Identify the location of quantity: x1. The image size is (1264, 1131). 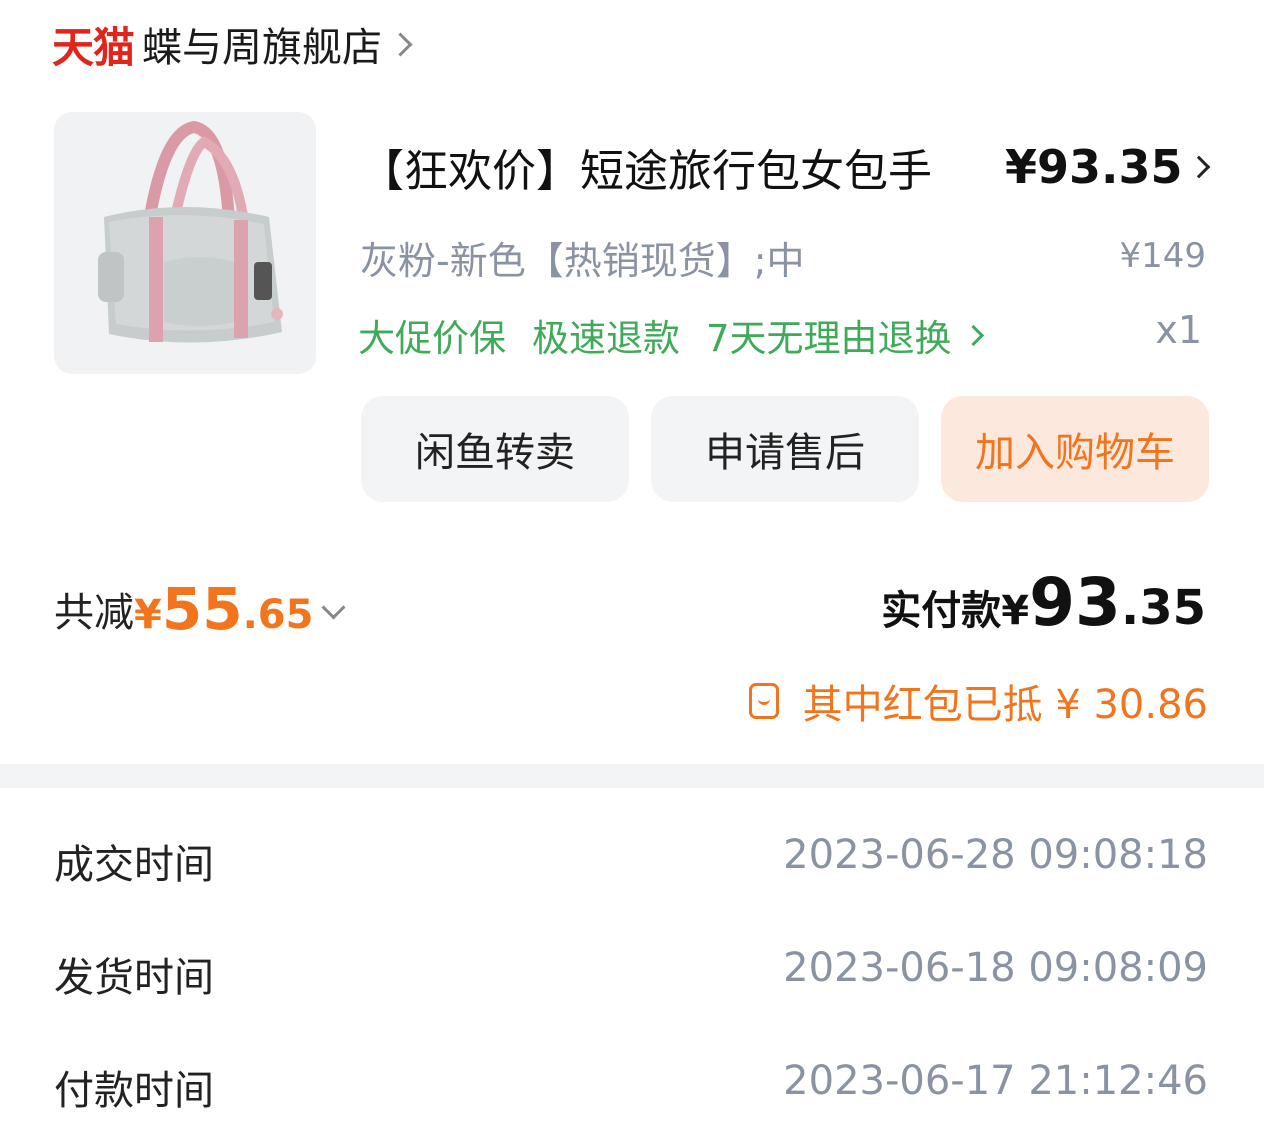
(1178, 330).